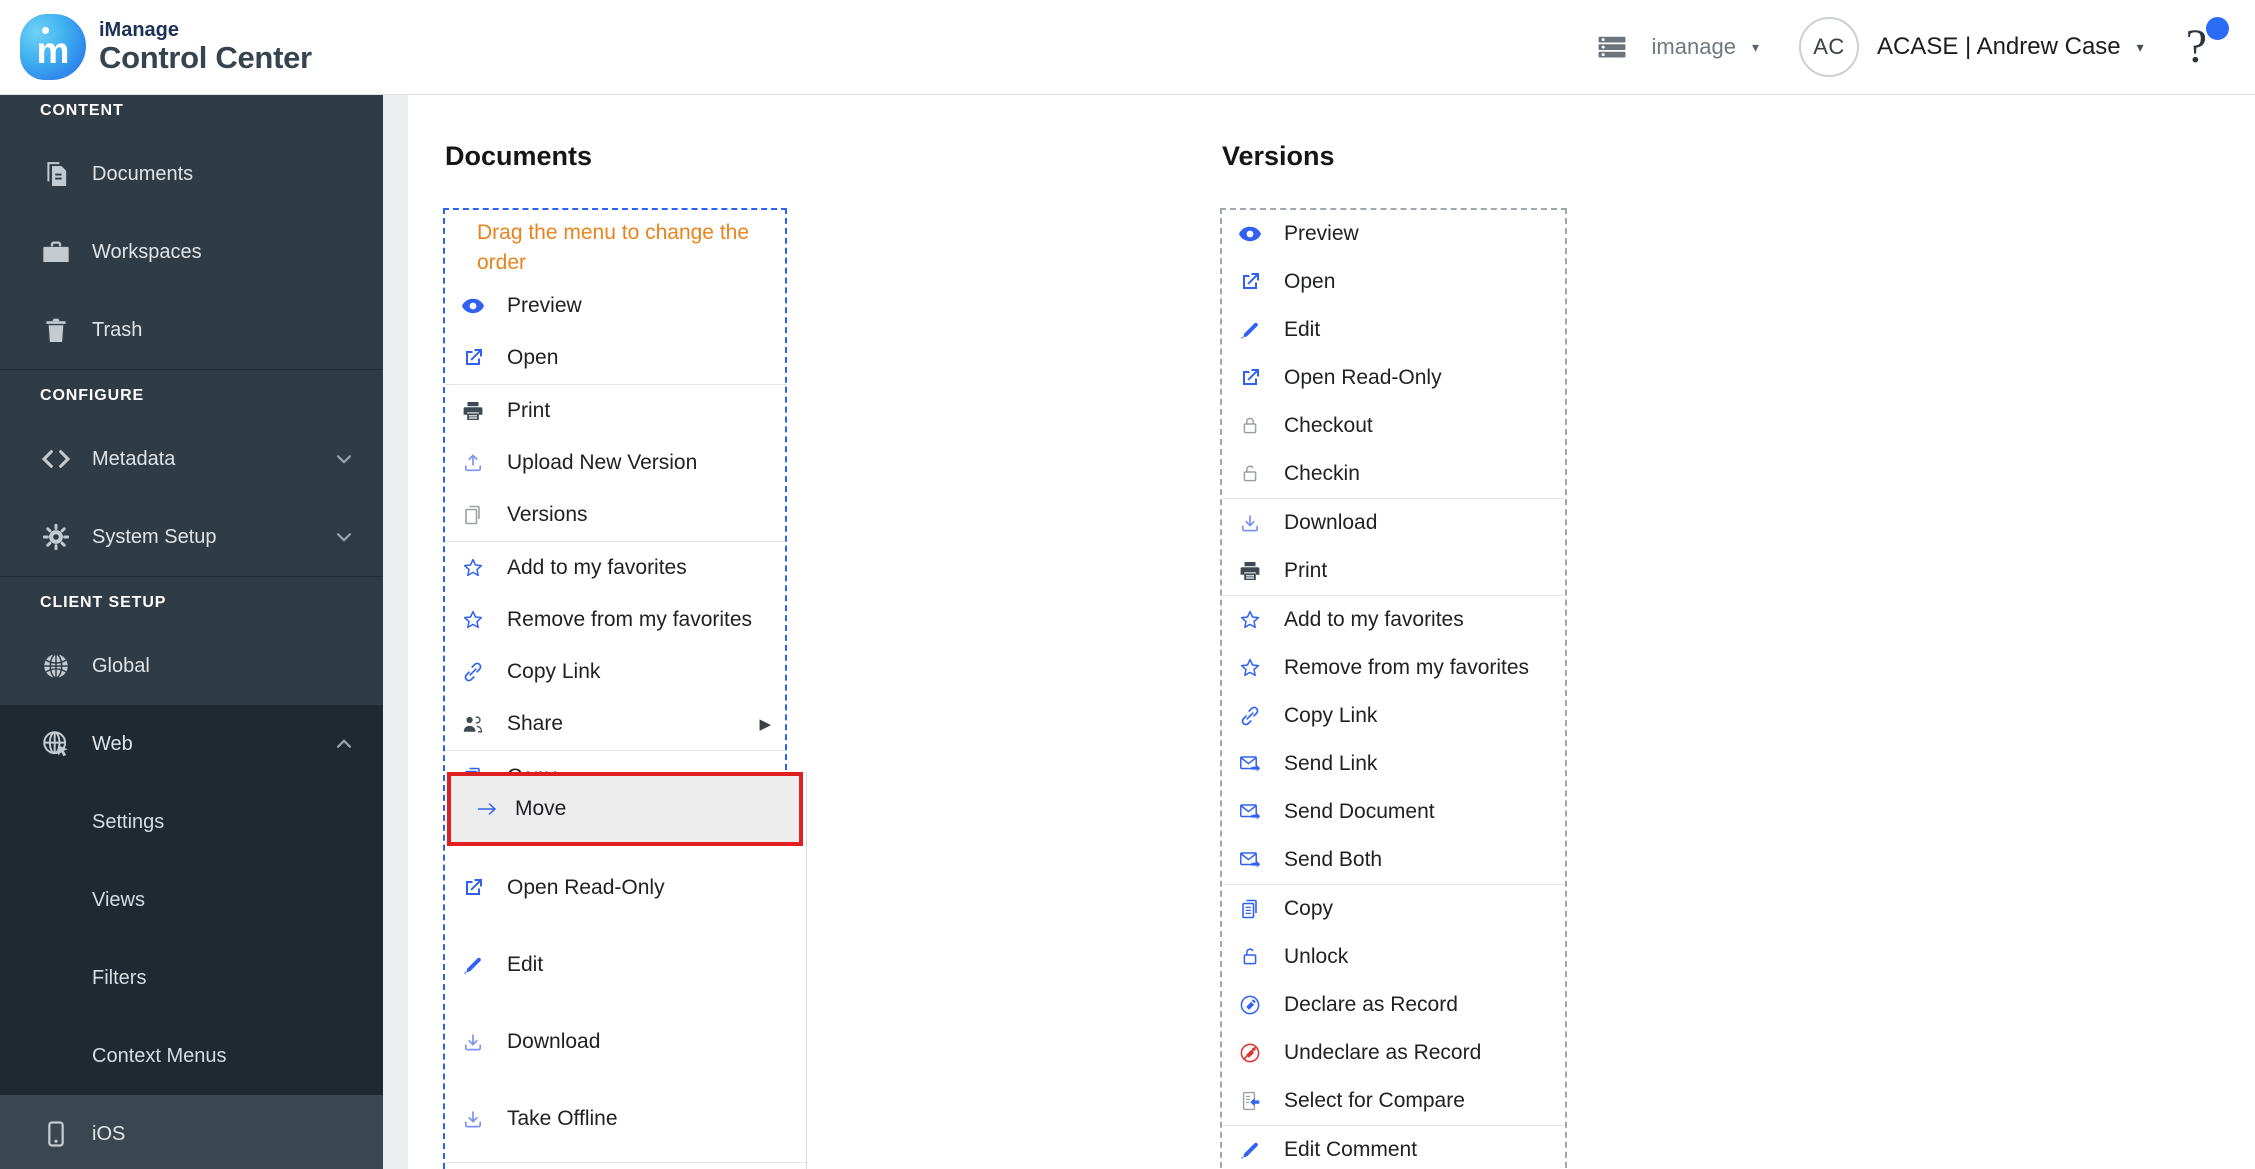 The height and width of the screenshot is (1169, 2255). What do you see at coordinates (143, 173) in the screenshot?
I see `sidebar-item-label: Documents` at bounding box center [143, 173].